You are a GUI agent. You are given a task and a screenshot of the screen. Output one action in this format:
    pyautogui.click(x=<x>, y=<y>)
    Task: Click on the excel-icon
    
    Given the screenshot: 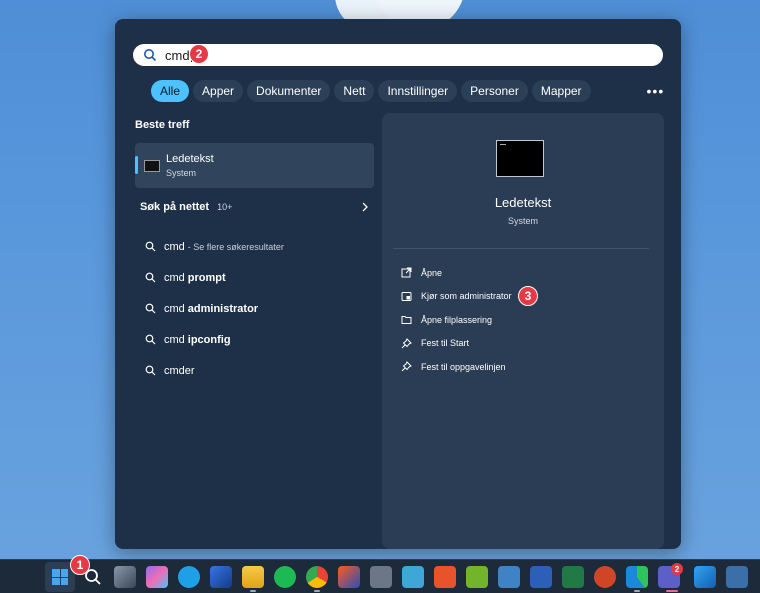 What is the action you would take?
    pyautogui.click(x=573, y=577)
    